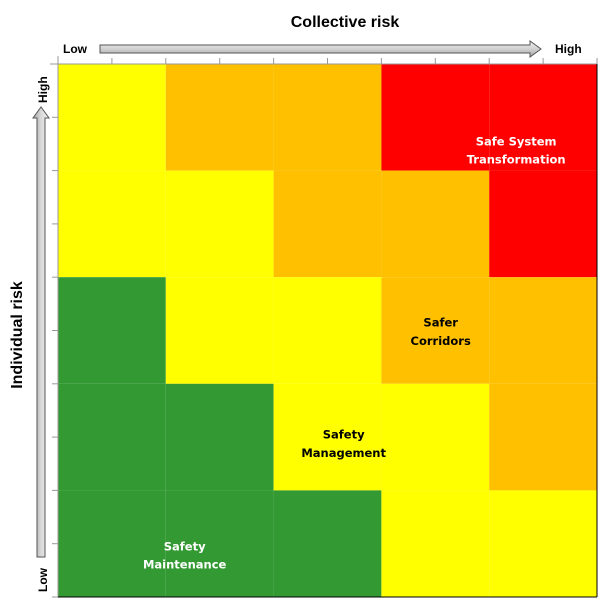 This screenshot has height=608, width=610. I want to click on x-axis-arrow, so click(320, 49).